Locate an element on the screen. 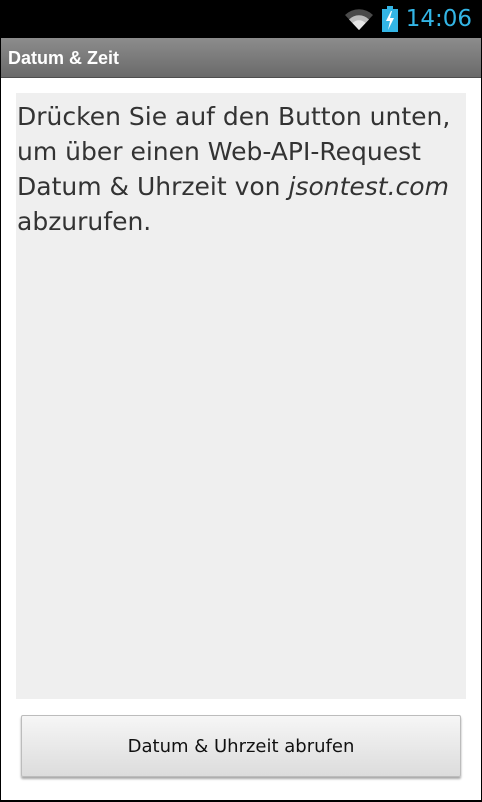 The image size is (482, 802). status-clock: 14:06 is located at coordinates (438, 19).